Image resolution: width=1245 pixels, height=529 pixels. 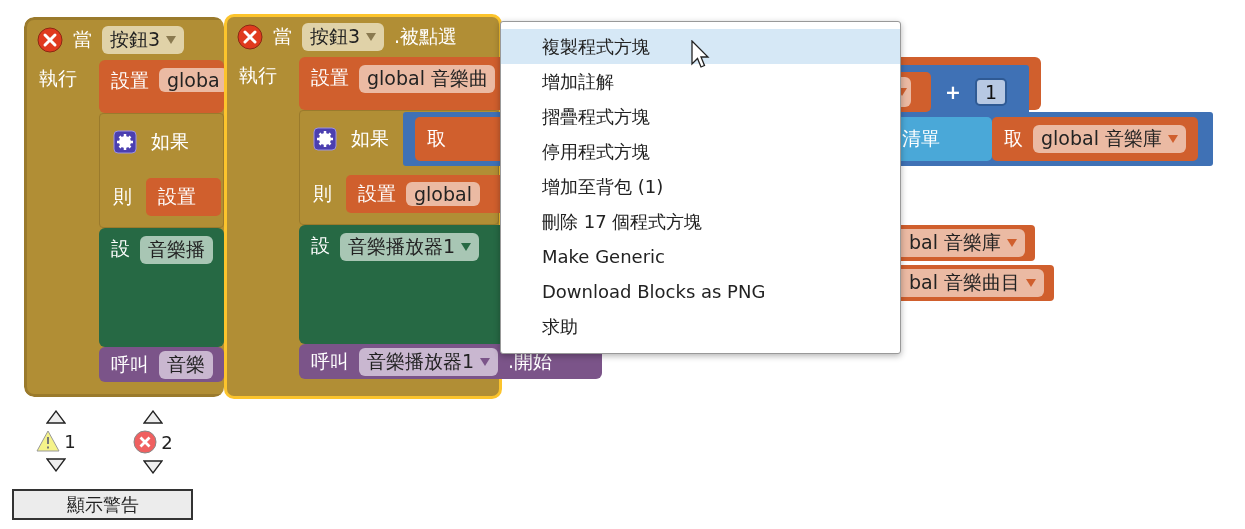 I want to click on warning-count: 1, so click(x=70, y=441).